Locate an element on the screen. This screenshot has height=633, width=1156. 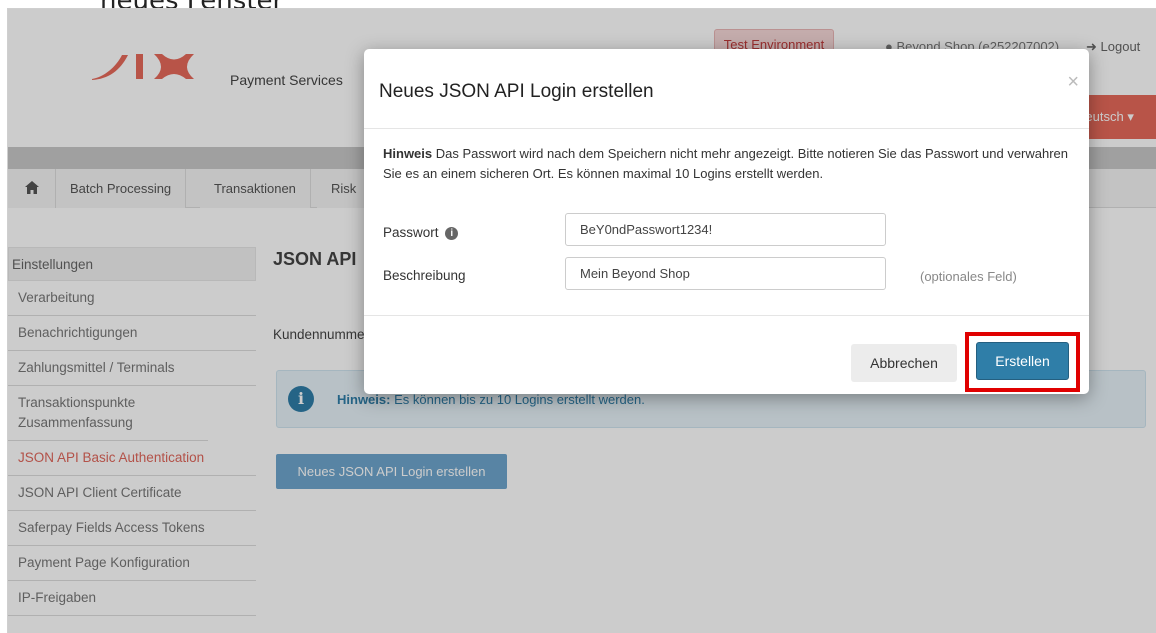
highlight-box: Erstellen is located at coordinates (1022, 362).